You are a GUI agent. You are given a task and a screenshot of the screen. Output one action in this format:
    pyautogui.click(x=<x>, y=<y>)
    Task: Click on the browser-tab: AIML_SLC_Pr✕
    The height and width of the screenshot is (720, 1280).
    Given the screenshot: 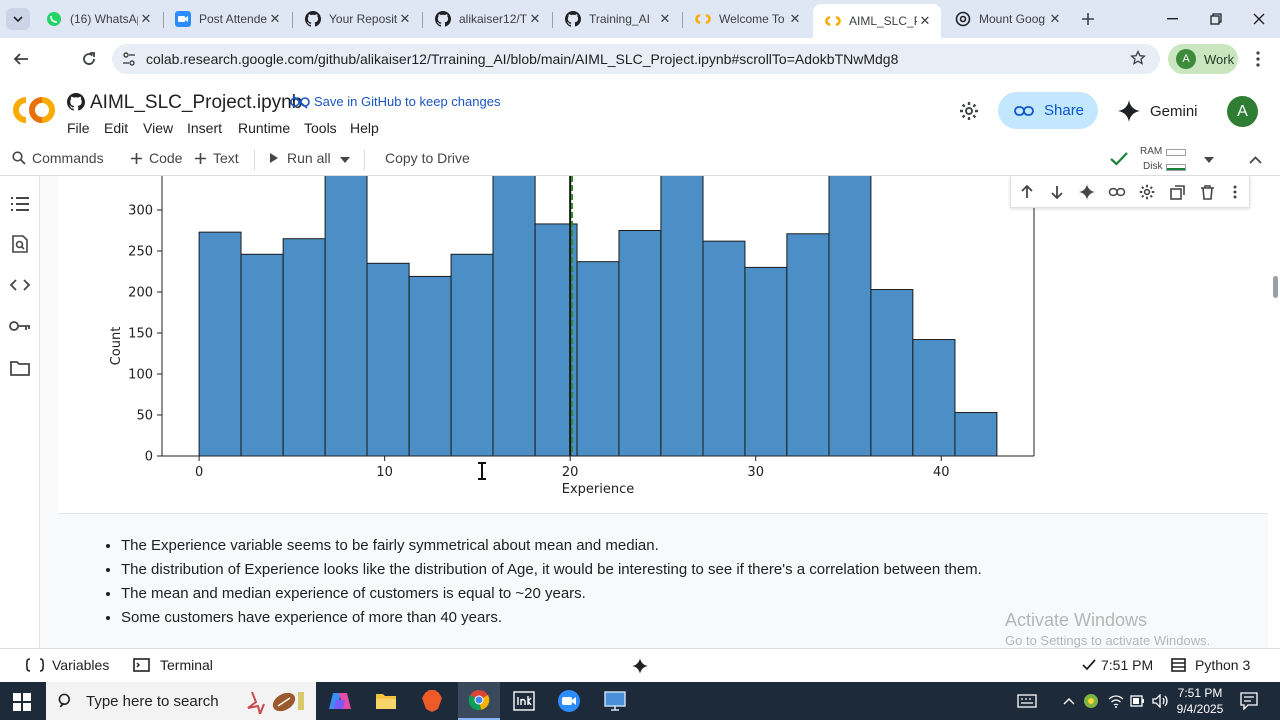 What is the action you would take?
    pyautogui.click(x=877, y=21)
    